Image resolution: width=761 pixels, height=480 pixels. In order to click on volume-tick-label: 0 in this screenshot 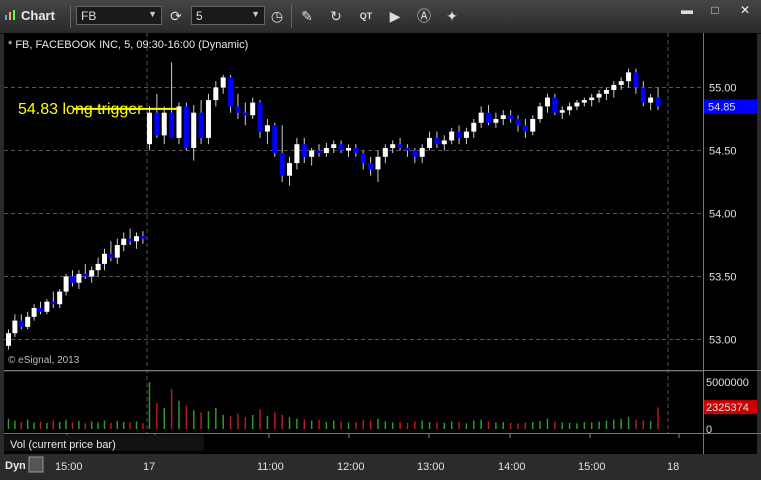, I will do `click(709, 430)`.